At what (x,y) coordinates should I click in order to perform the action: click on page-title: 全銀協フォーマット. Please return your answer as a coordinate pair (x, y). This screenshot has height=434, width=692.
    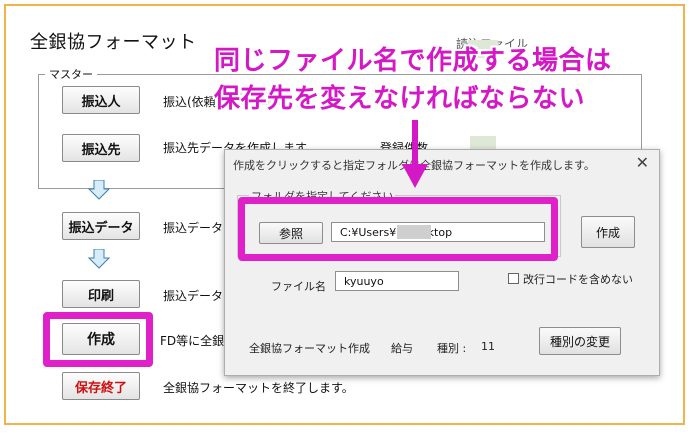
    Looking at the image, I should click on (113, 42).